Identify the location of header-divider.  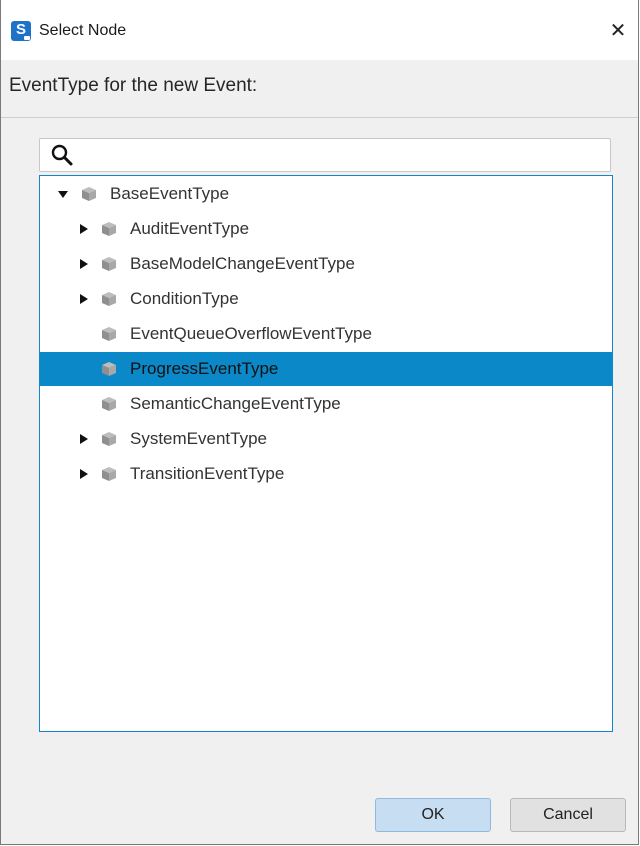
(319, 117).